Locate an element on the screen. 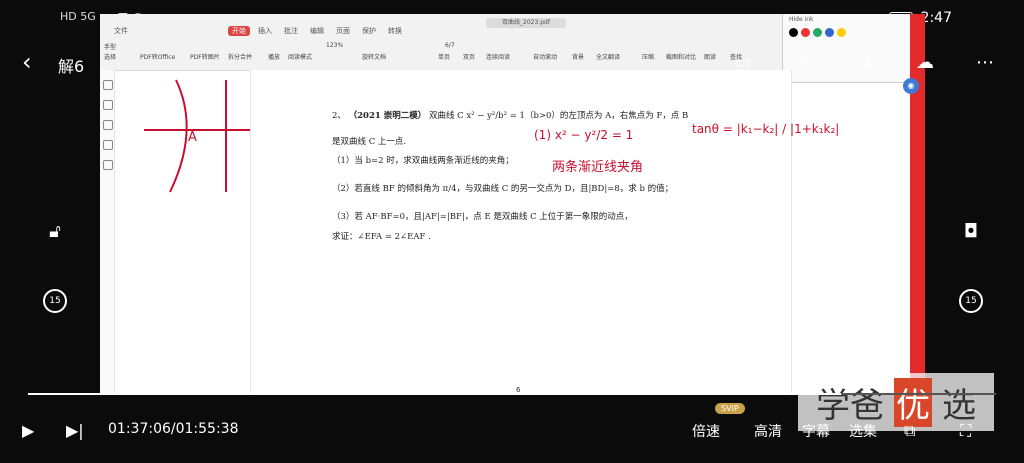 The width and height of the screenshot is (1024, 463). assistant-icon: ◉ is located at coordinates (911, 86).